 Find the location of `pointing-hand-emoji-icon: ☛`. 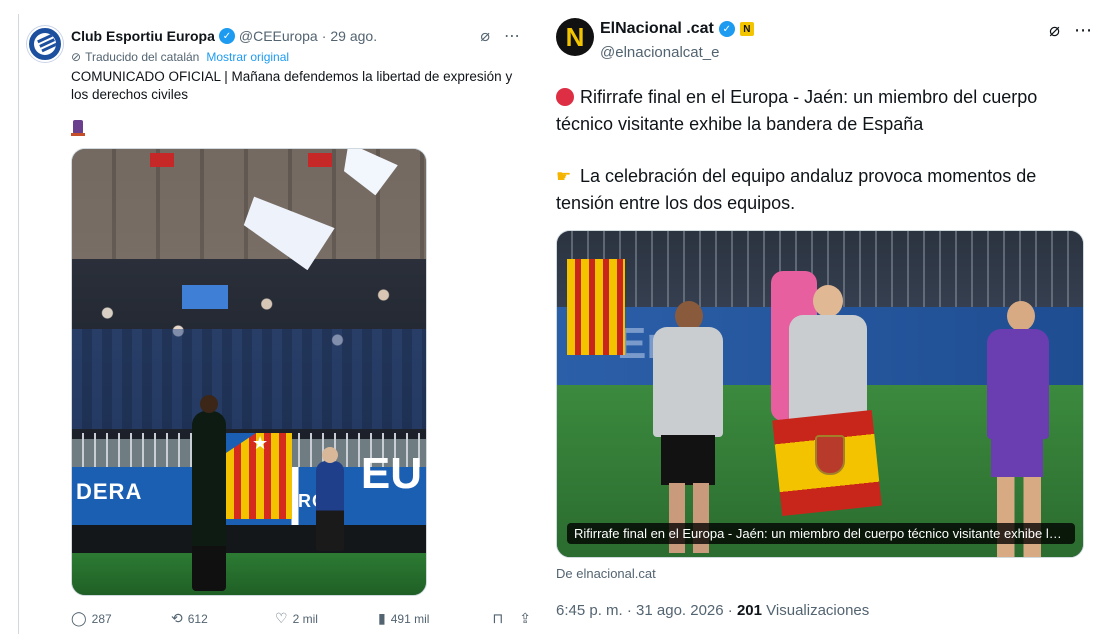

pointing-hand-emoji-icon: ☛ is located at coordinates (564, 176).